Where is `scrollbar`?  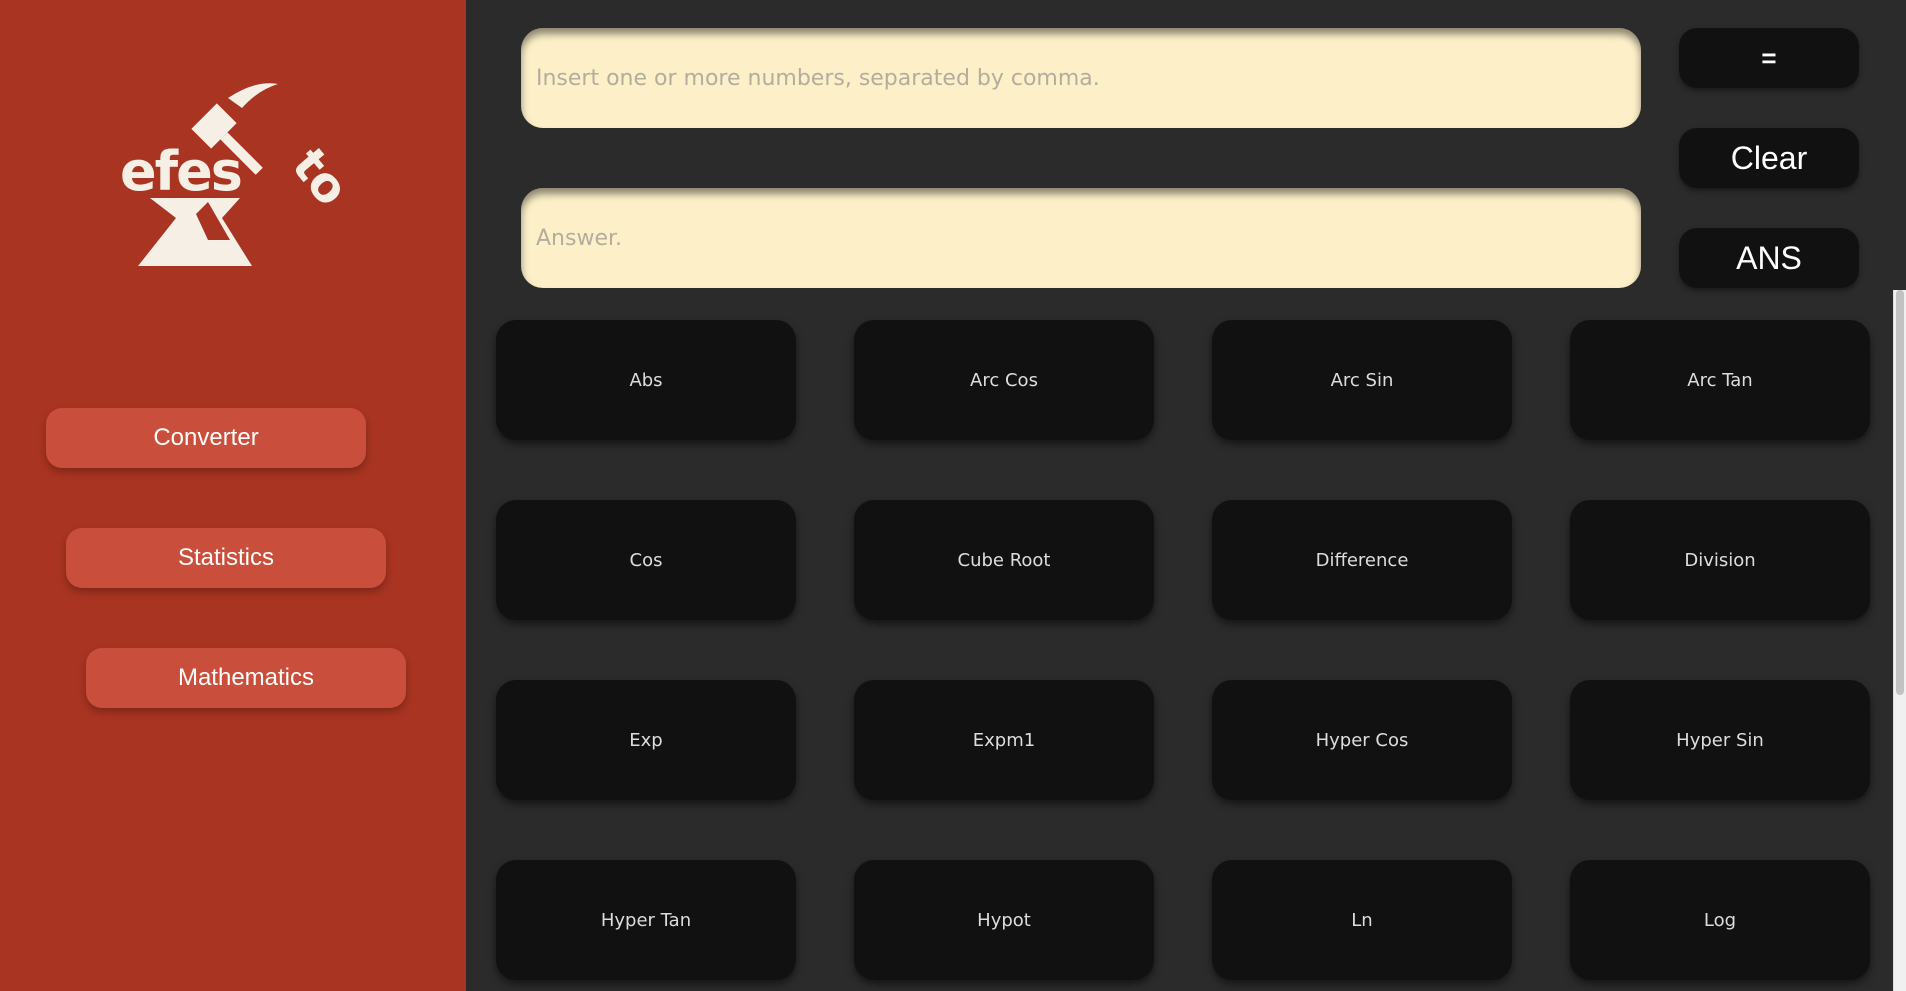 scrollbar is located at coordinates (1899, 640).